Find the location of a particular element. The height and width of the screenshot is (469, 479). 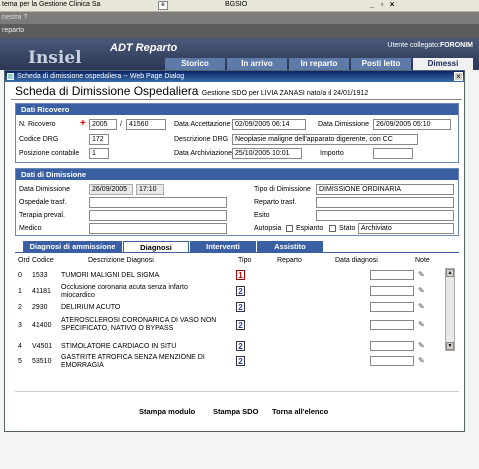

data-dimissione-label: Data Dimissione is located at coordinates (343, 124).